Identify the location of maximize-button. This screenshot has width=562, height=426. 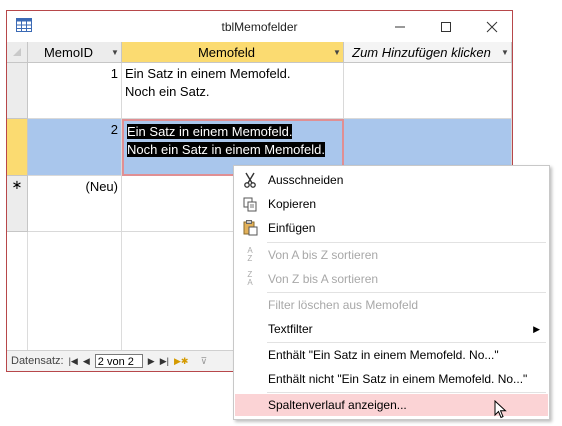
(446, 27).